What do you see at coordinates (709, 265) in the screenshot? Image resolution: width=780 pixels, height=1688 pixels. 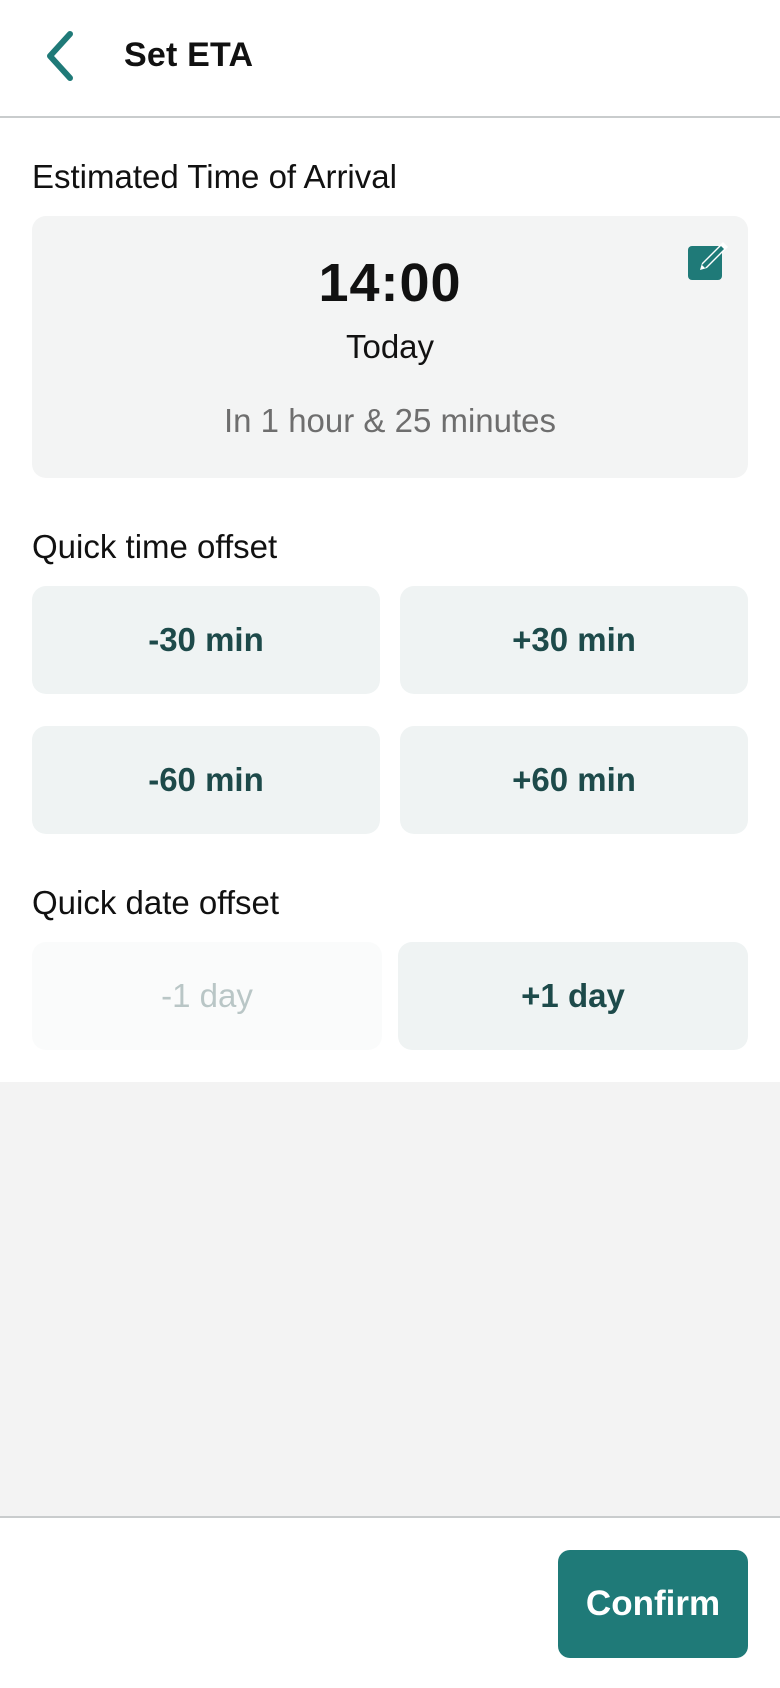 I see `edit-pencil-icon` at bounding box center [709, 265].